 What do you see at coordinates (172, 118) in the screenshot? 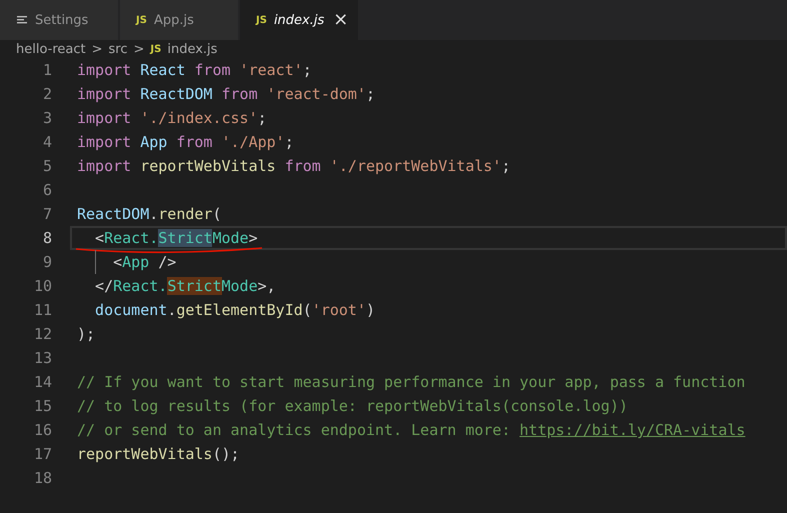
I see `code-line: import './index.css';` at bounding box center [172, 118].